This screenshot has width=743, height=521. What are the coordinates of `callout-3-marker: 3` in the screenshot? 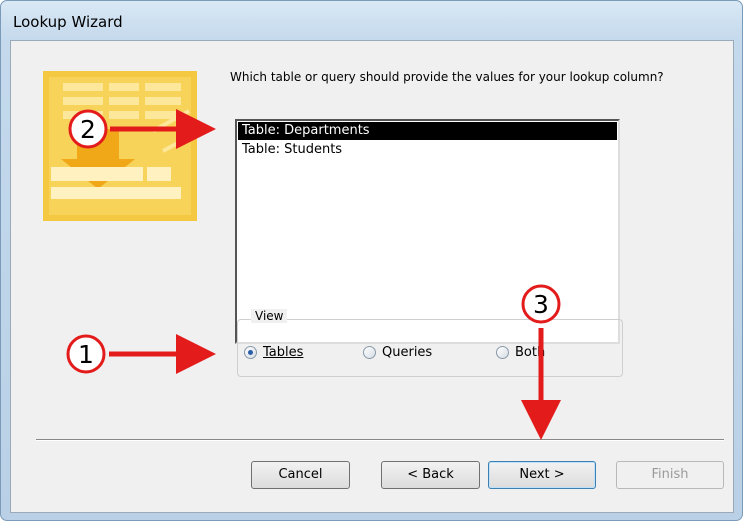 It's located at (541, 304).